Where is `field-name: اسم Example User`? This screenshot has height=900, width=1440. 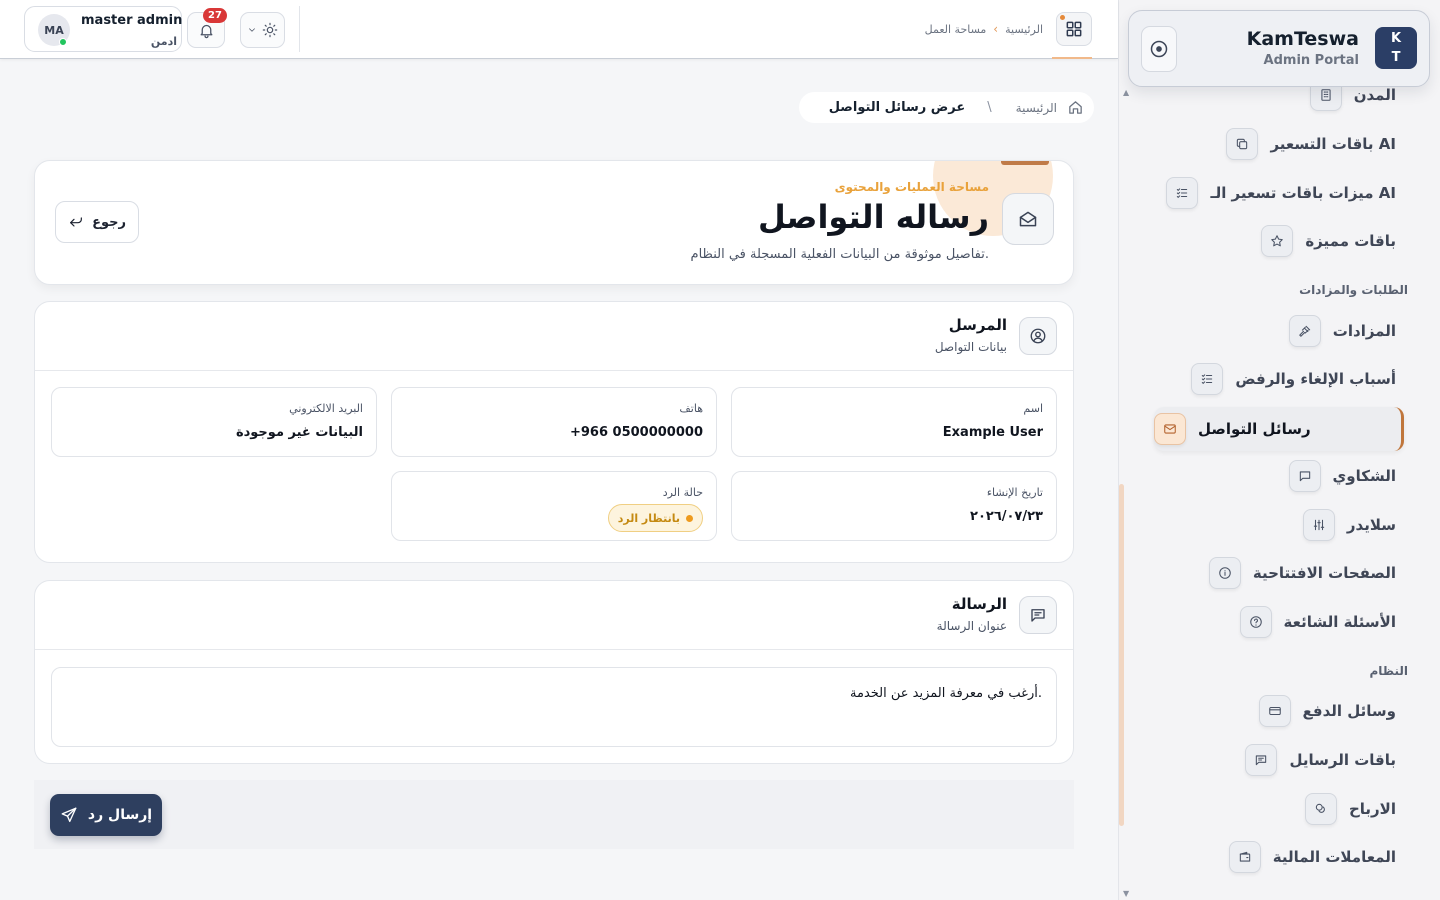 field-name: اسم Example User is located at coordinates (894, 422).